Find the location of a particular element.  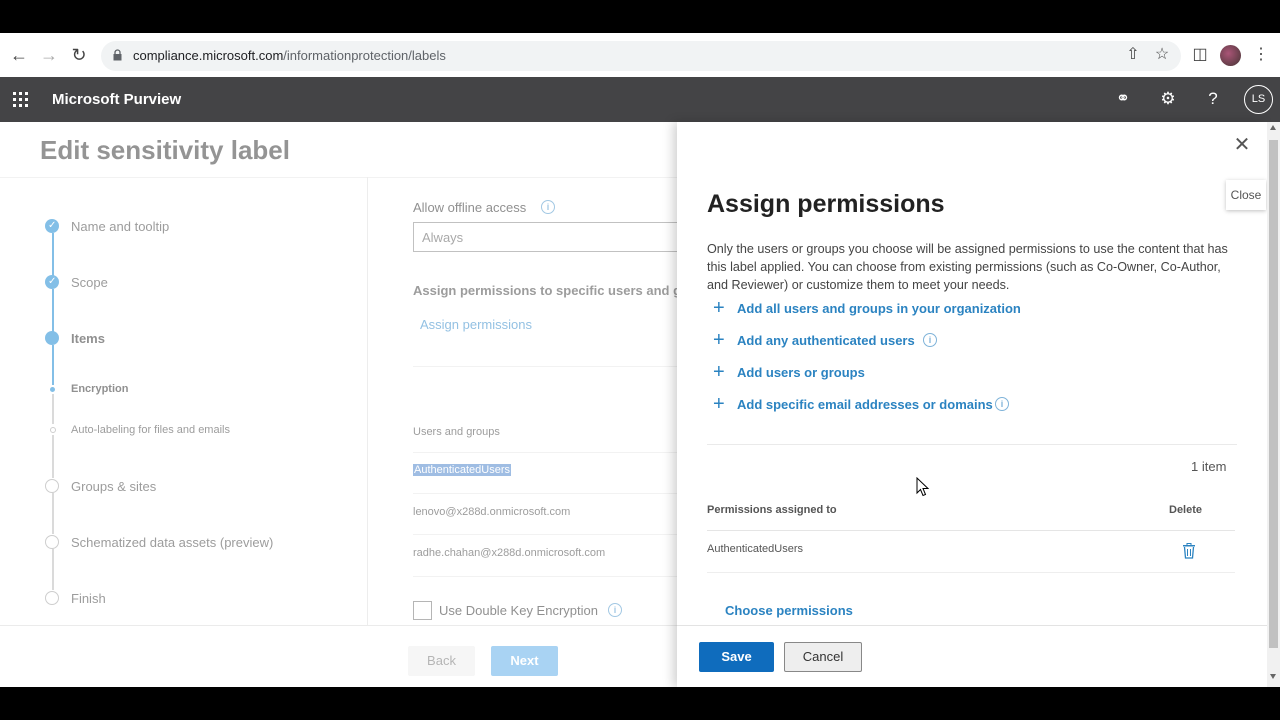

url-domain: compliance.microsoft.com is located at coordinates (208, 55).